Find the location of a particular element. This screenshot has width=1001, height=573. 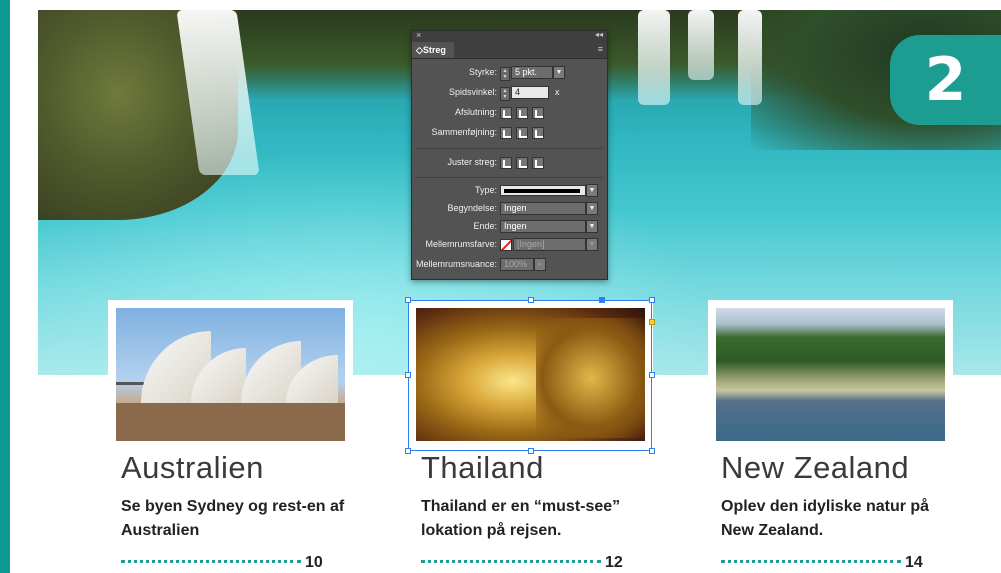

round-join-icon is located at coordinates (522, 133).